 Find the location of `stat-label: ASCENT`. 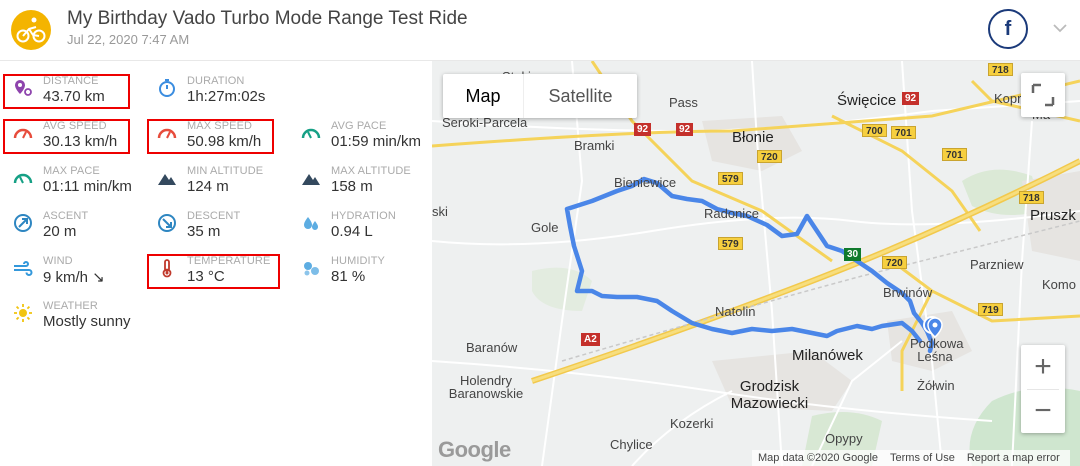

stat-label: ASCENT is located at coordinates (66, 216).